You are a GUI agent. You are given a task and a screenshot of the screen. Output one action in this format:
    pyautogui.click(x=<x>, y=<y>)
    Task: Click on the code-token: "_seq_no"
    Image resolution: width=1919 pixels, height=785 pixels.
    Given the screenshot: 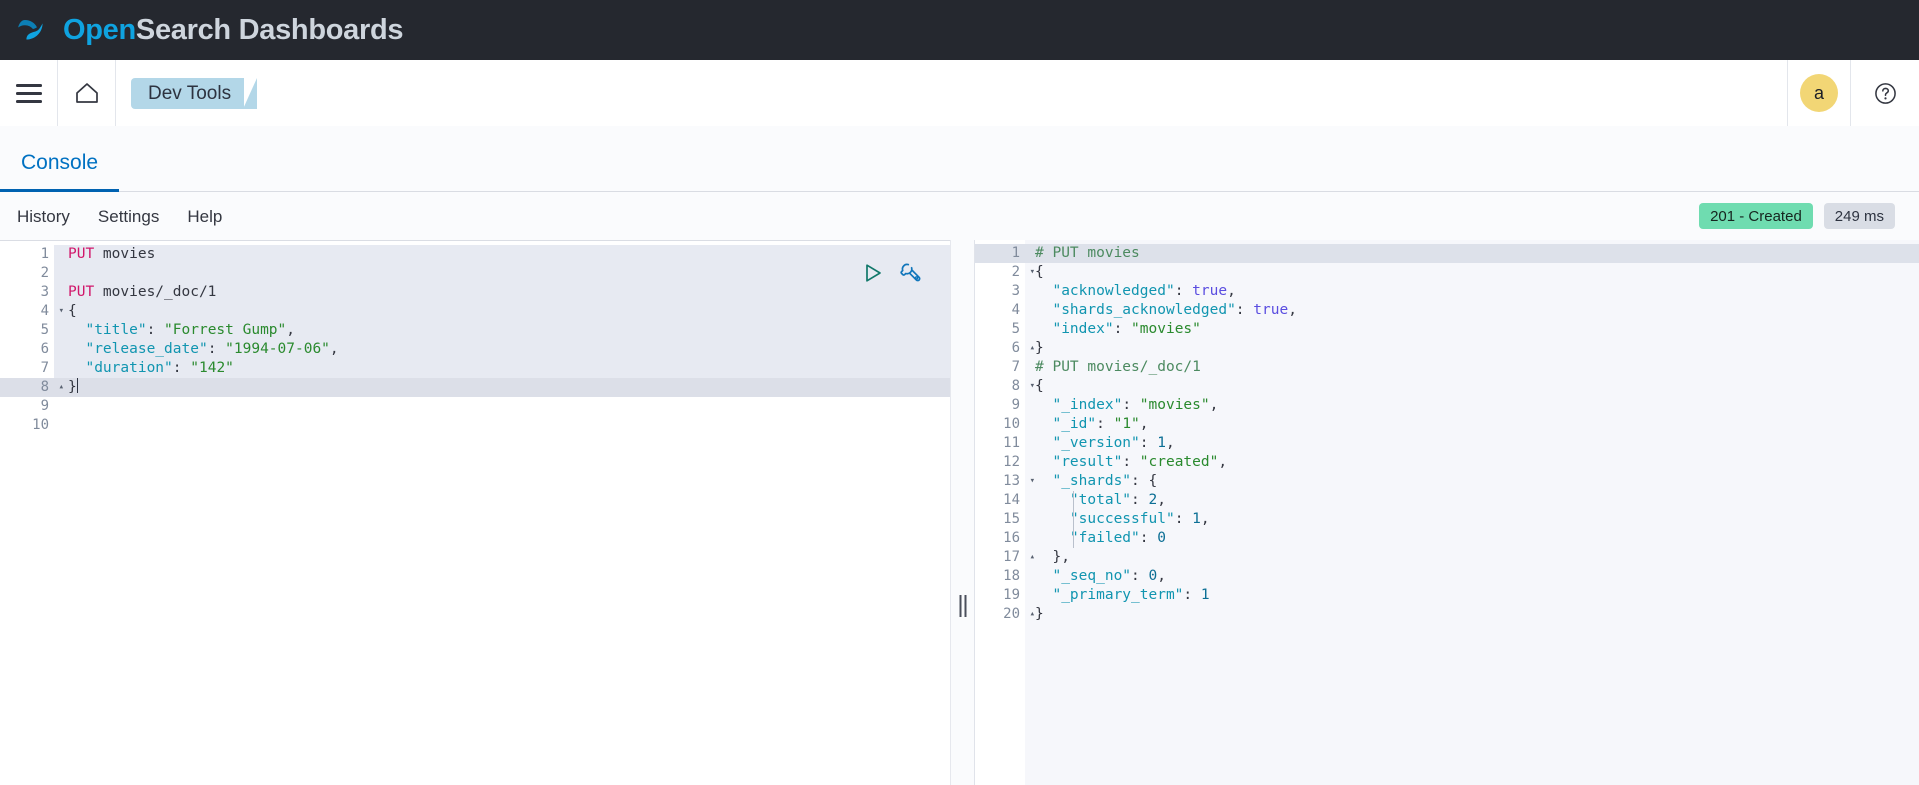 What is the action you would take?
    pyautogui.click(x=1092, y=576)
    